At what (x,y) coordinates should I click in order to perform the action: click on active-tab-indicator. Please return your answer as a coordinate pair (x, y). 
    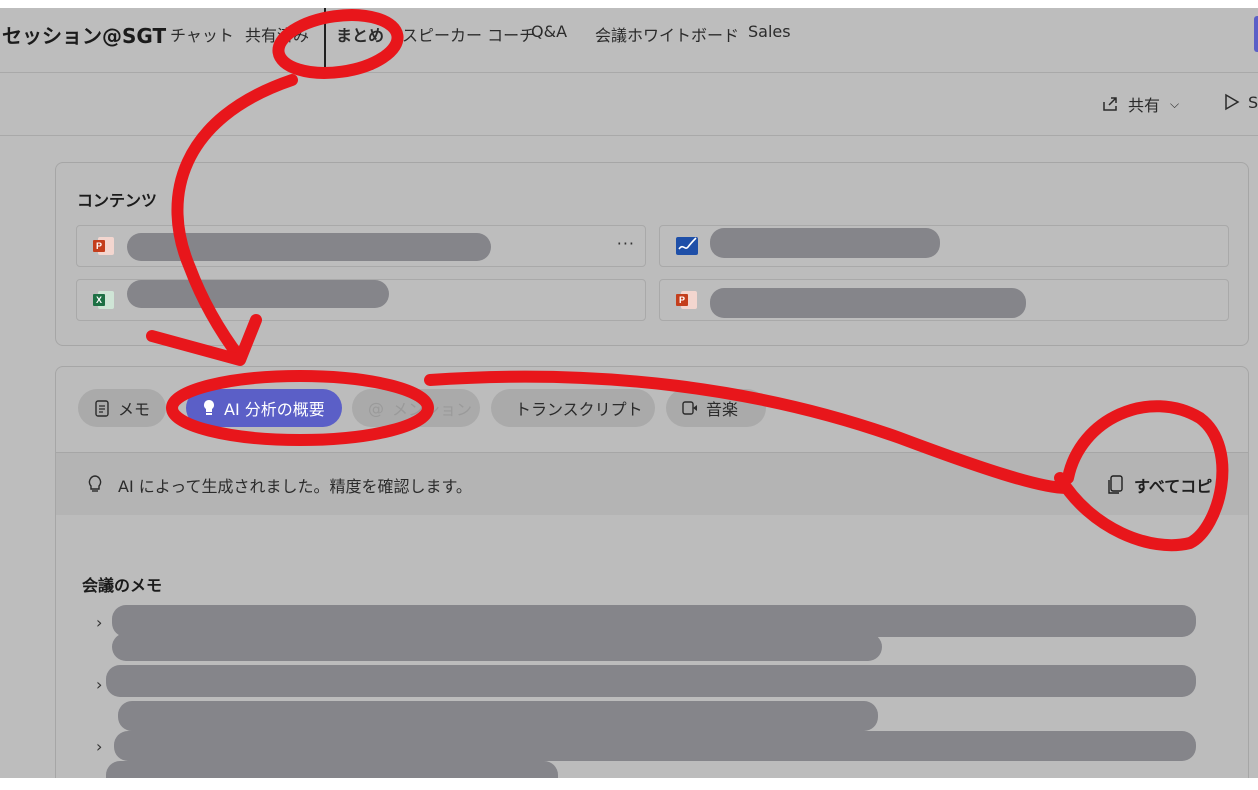
    Looking at the image, I should click on (356, 68).